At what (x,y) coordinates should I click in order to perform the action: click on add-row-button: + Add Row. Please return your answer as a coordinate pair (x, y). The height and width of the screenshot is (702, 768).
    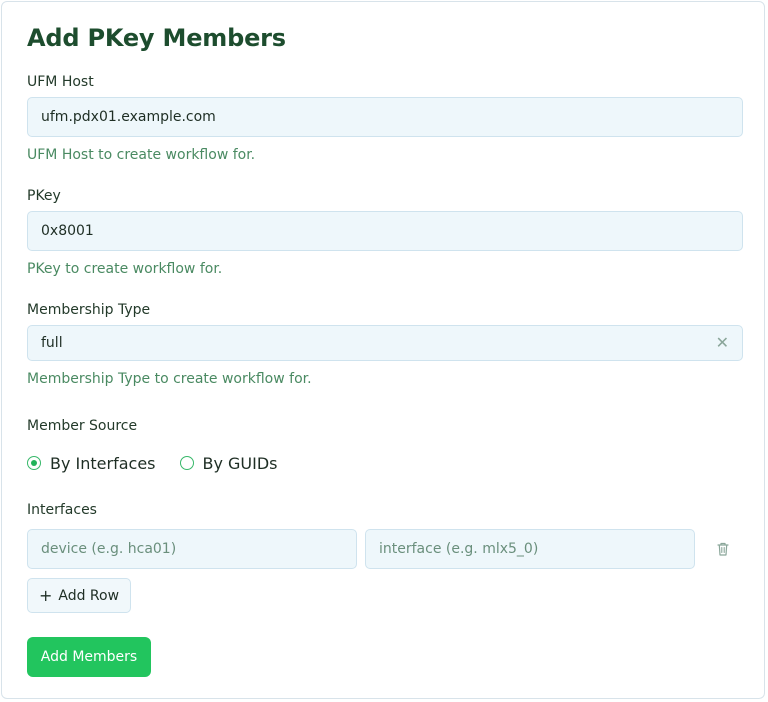
    Looking at the image, I should click on (79, 595).